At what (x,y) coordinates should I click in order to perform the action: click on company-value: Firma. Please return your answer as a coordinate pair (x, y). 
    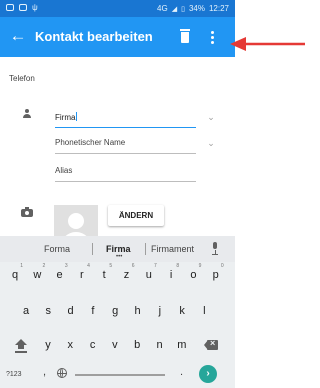
    Looking at the image, I should click on (65, 117).